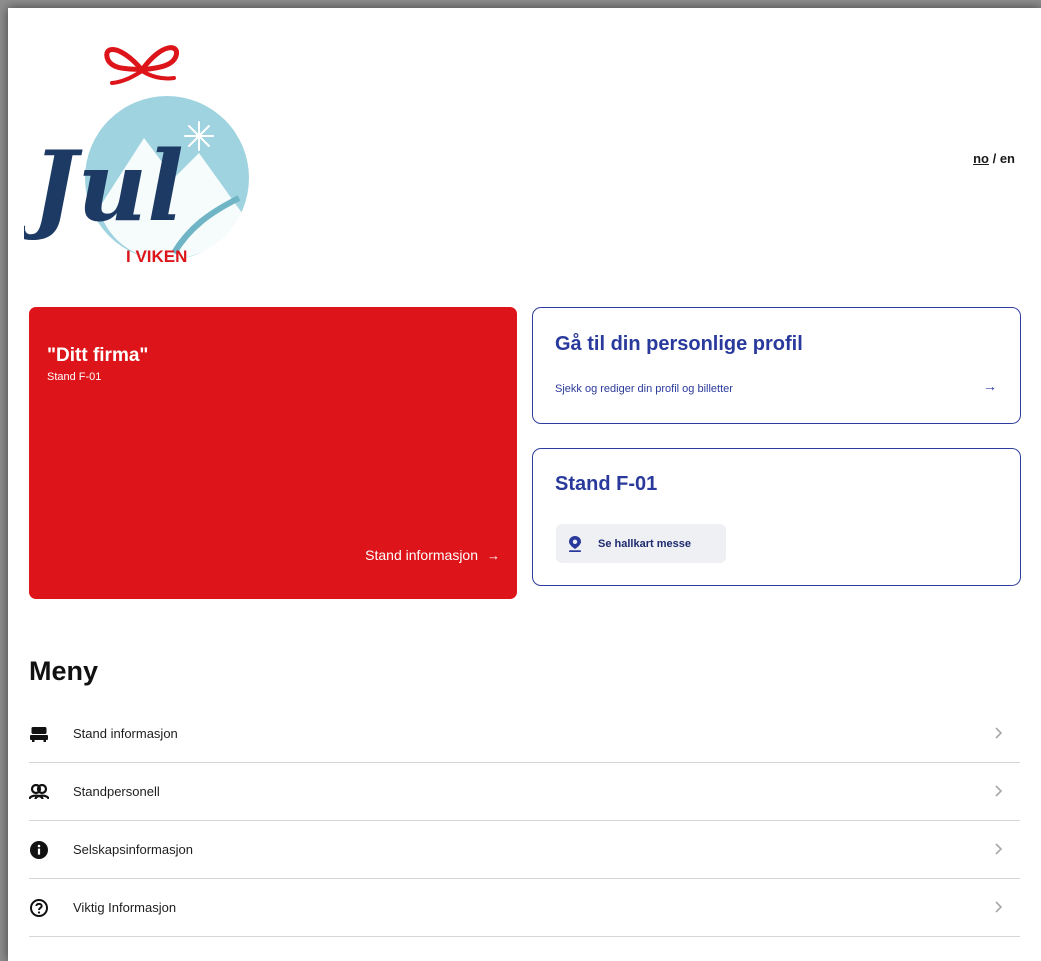  Describe the element at coordinates (644, 543) in the screenshot. I see `hall-map-button-label: Se hallkart messe` at that location.